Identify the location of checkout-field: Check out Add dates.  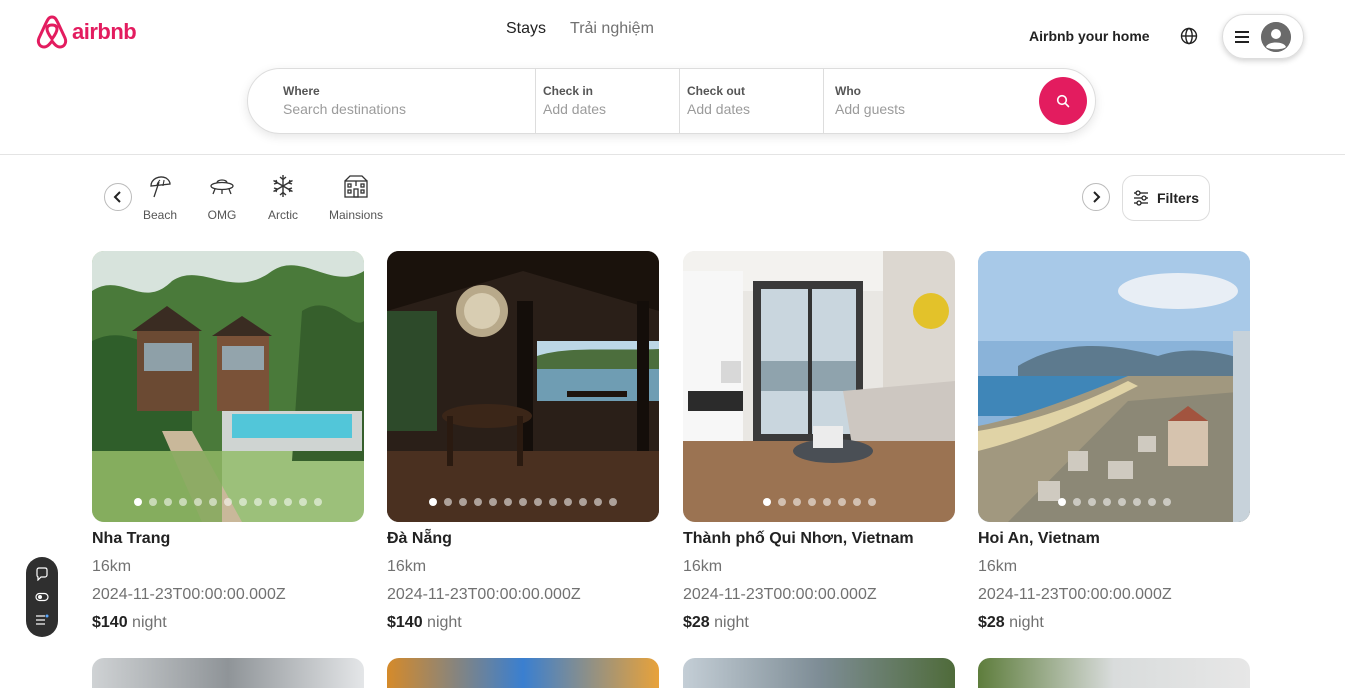
(754, 101).